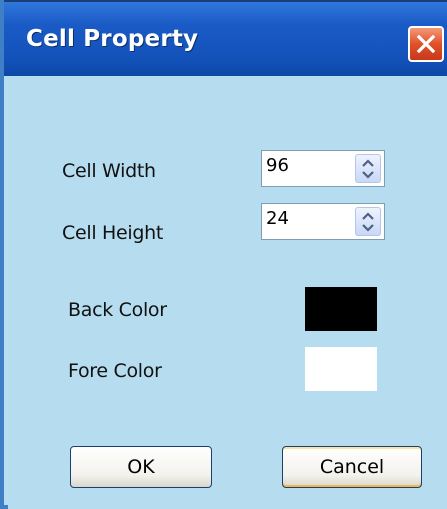 The width and height of the screenshot is (447, 509). I want to click on fore-color-label: Fore Color, so click(115, 371).